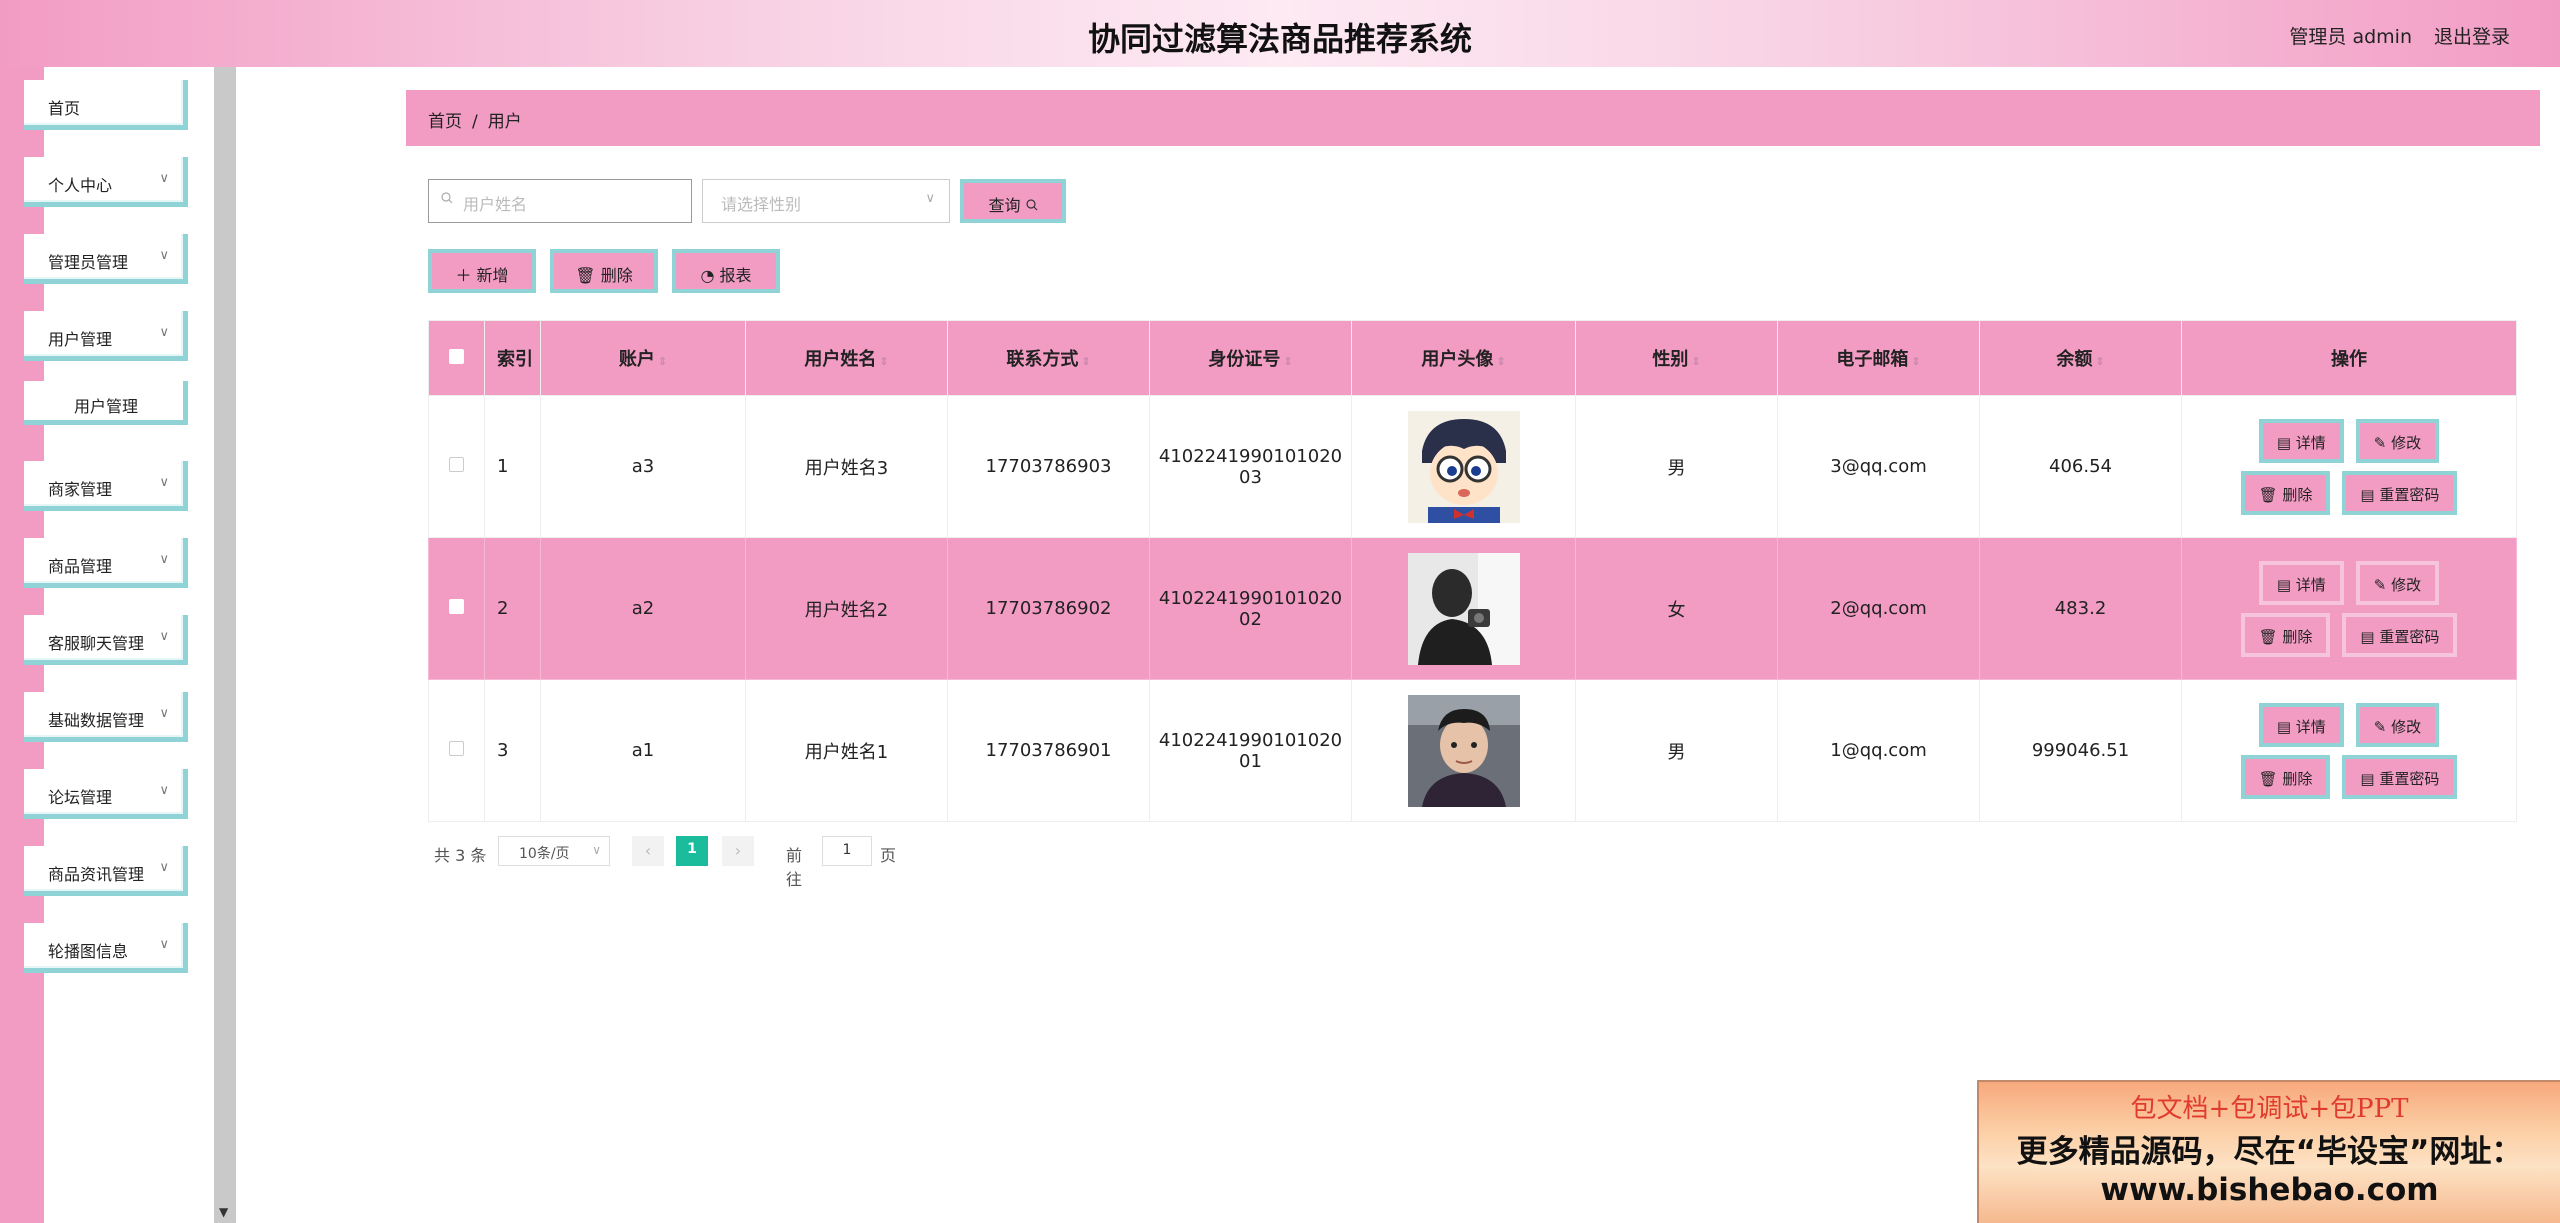 This screenshot has width=2560, height=1223. I want to click on sidebar-item: 首页, so click(106, 105).